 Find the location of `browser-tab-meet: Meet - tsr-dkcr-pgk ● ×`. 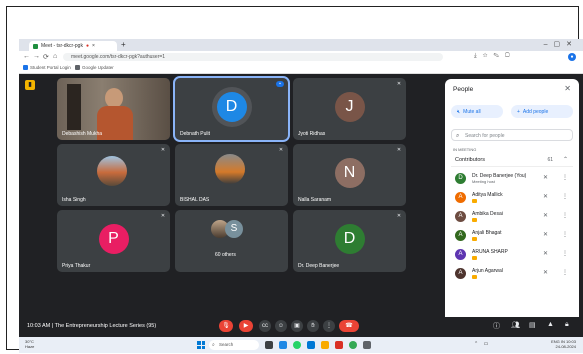

browser-tab-meet: Meet - tsr-dkcr-pgk ● × is located at coordinates (73, 46).